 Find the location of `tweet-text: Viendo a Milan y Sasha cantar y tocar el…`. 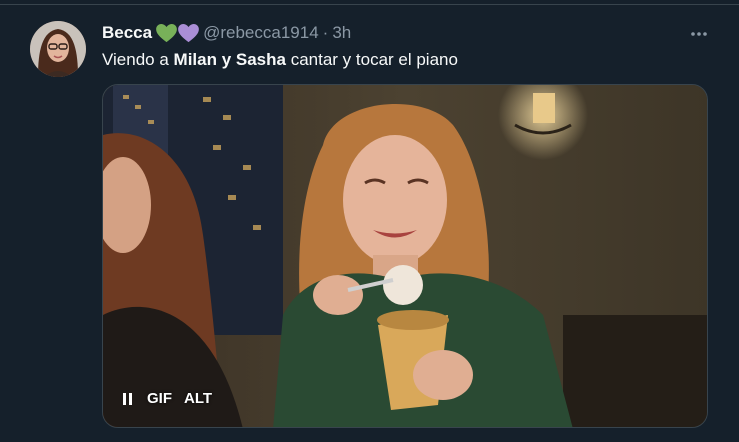

tweet-text: Viendo a Milan y Sasha cantar y tocar el… is located at coordinates (280, 60).